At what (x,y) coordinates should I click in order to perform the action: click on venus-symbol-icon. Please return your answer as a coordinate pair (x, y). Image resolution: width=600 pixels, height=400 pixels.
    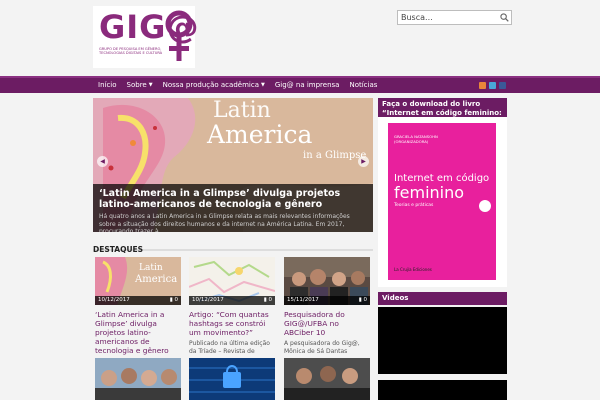
    Looking at the image, I should click on (179, 35).